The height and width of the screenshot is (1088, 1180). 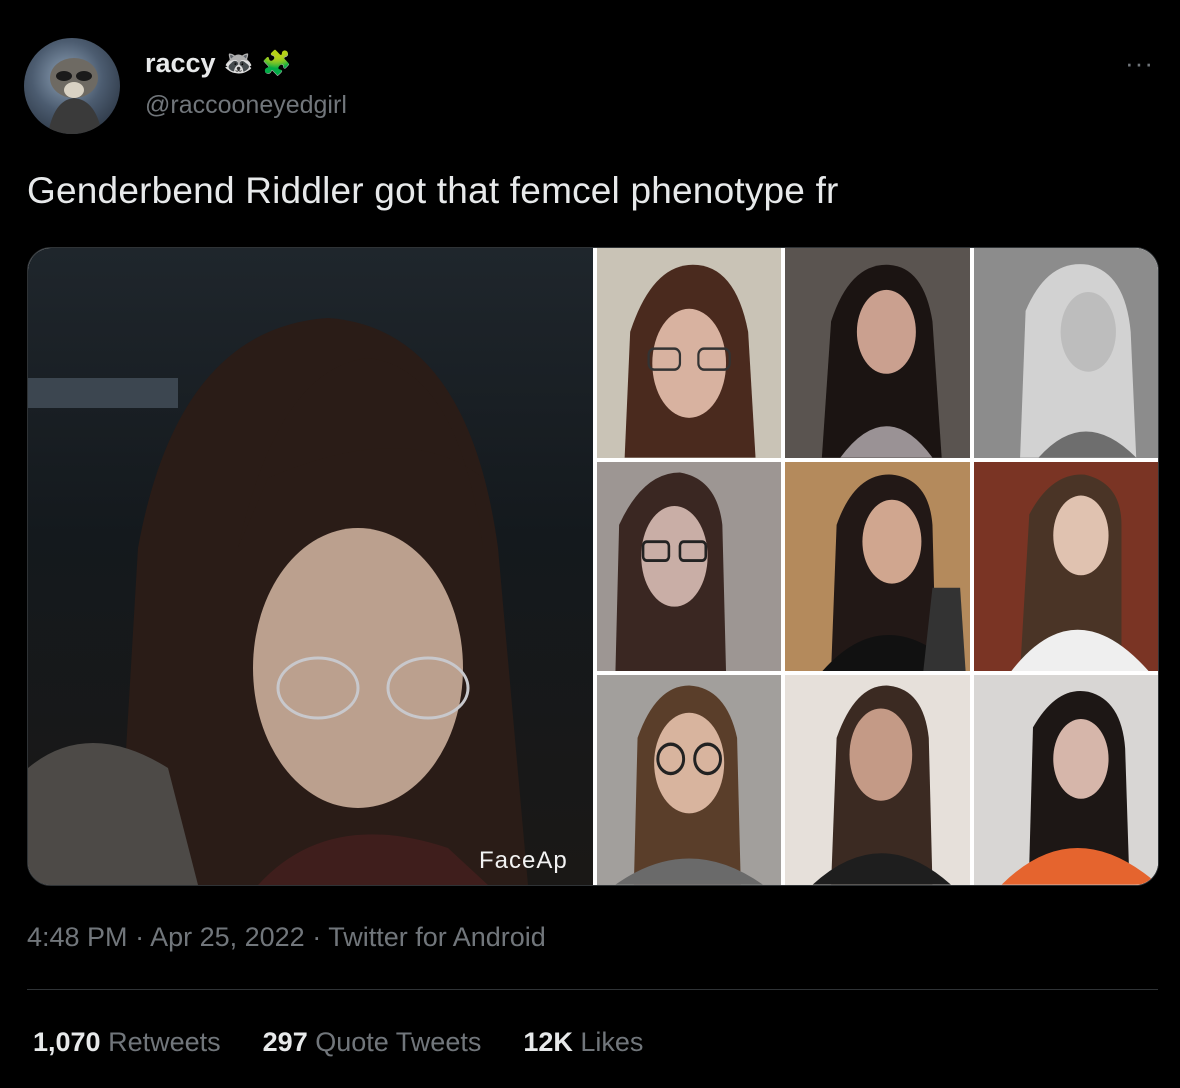 I want to click on faceapp-watermark: FaceAp, so click(x=523, y=860).